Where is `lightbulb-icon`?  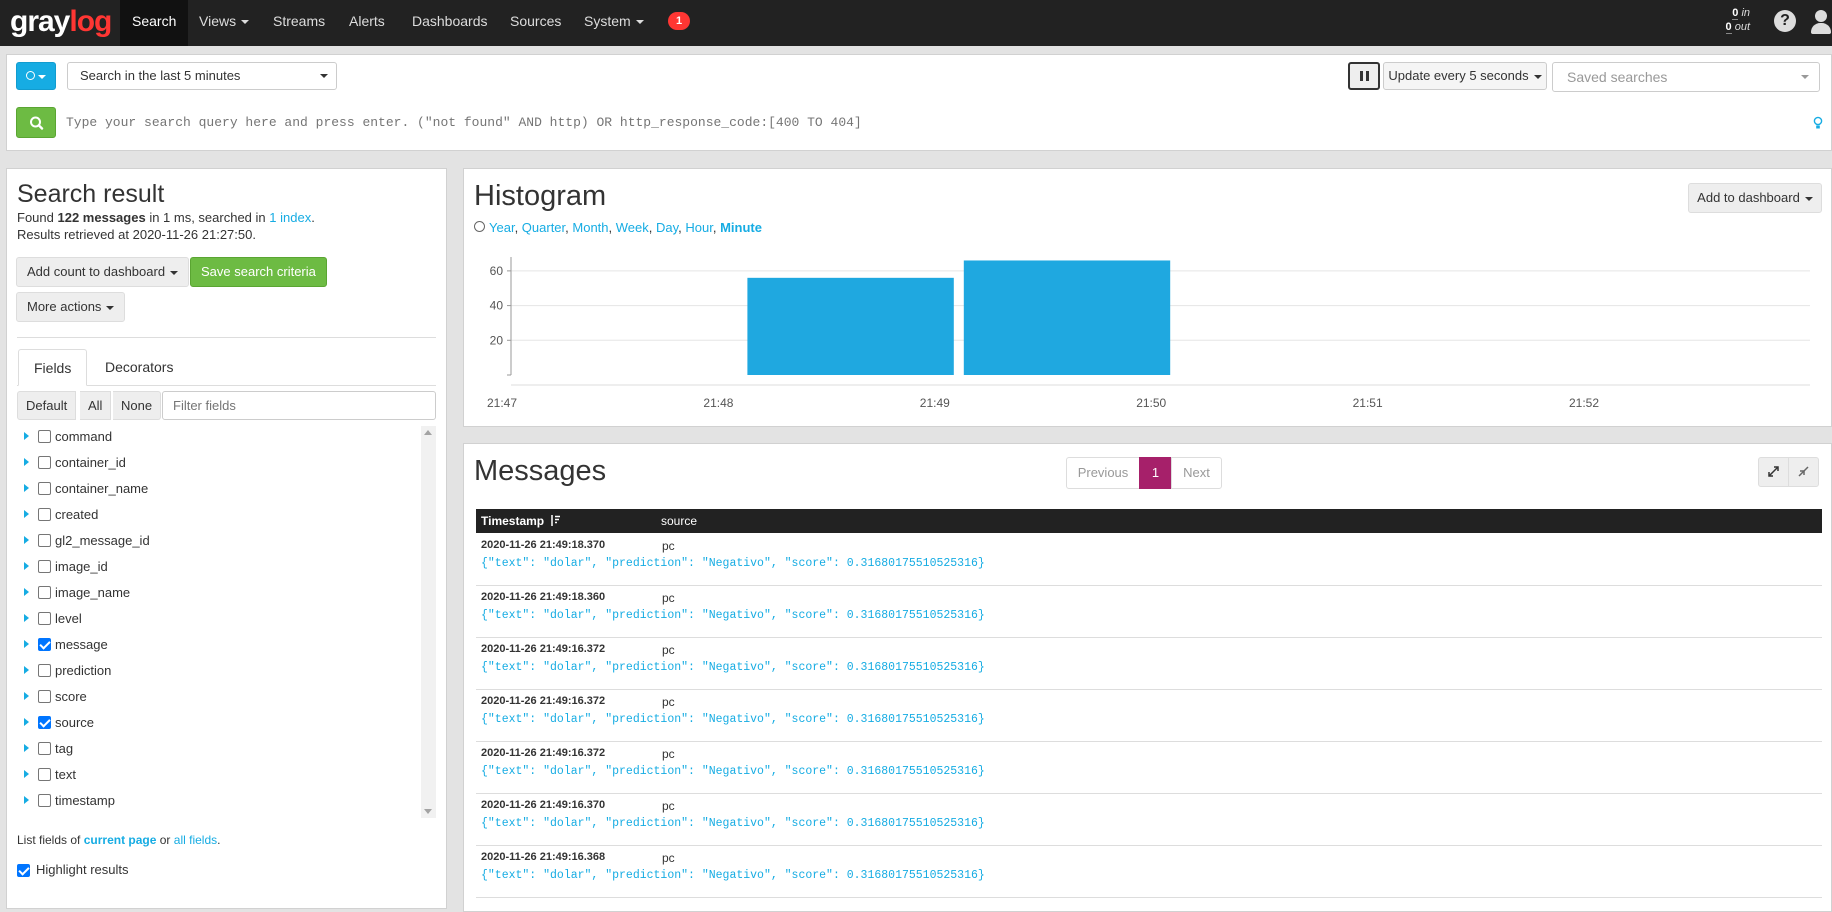 lightbulb-icon is located at coordinates (1818, 123).